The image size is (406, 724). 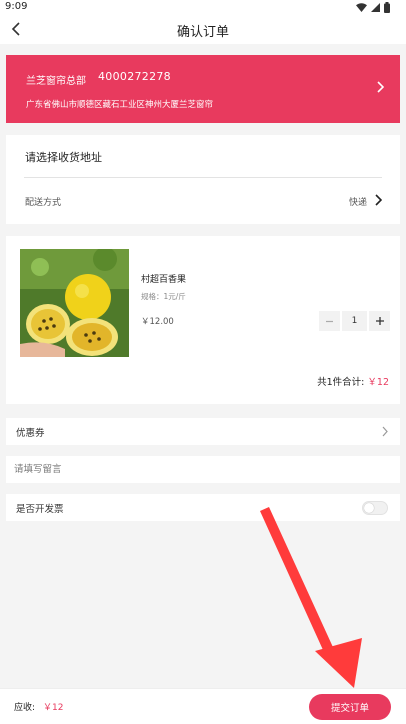 What do you see at coordinates (203, 431) in the screenshot?
I see `coupon-row: 优惠券` at bounding box center [203, 431].